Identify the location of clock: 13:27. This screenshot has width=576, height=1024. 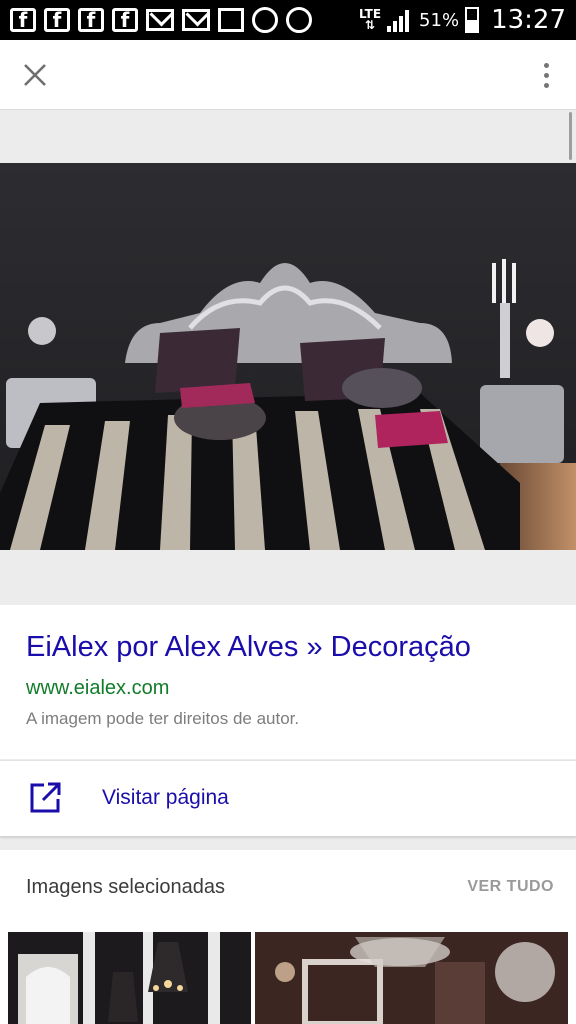
(528, 20).